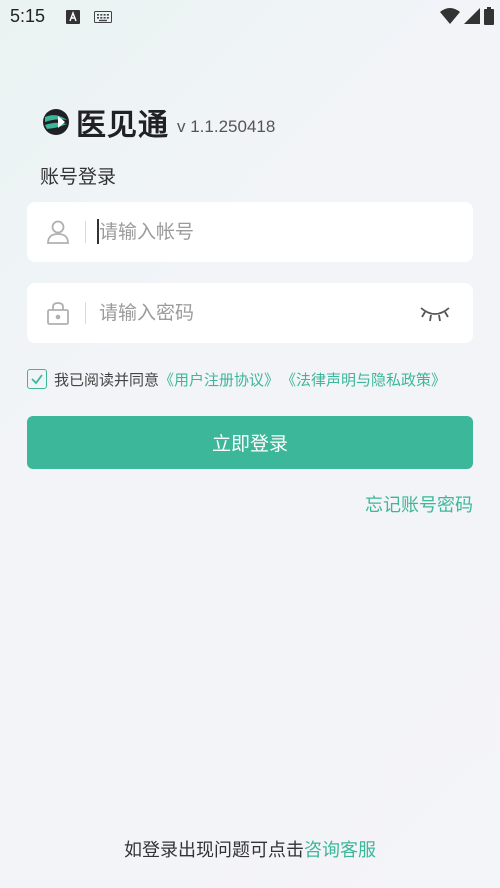  Describe the element at coordinates (73, 17) in the screenshot. I see `a-notification-icon` at that location.